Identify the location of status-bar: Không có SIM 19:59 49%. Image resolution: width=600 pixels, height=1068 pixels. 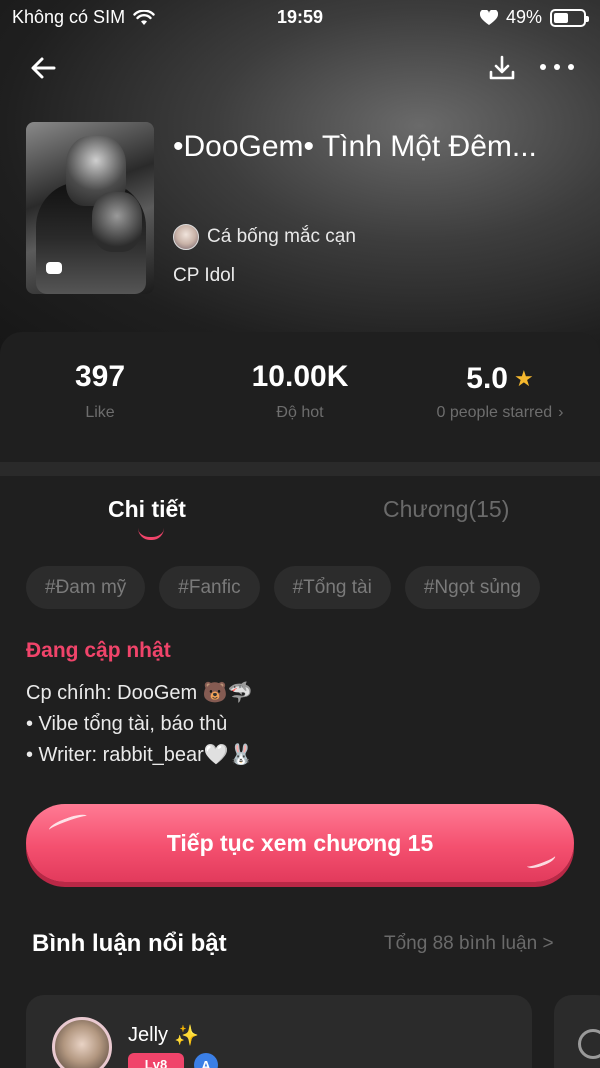
(300, 17).